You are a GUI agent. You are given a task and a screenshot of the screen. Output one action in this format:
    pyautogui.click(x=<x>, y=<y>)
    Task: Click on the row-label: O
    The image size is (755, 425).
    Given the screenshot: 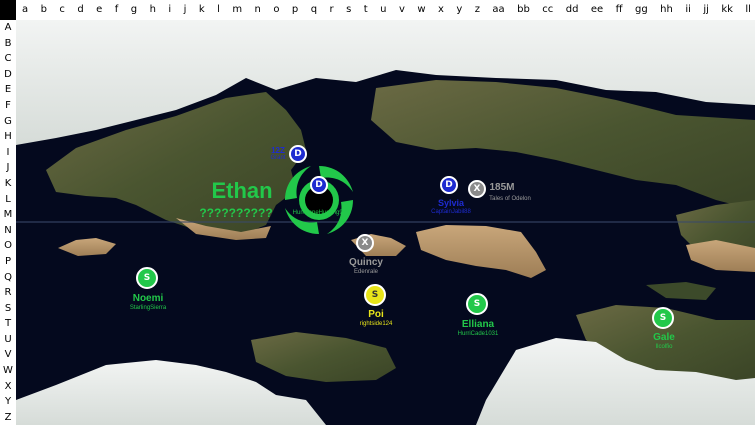 What is the action you would take?
    pyautogui.click(x=8, y=246)
    